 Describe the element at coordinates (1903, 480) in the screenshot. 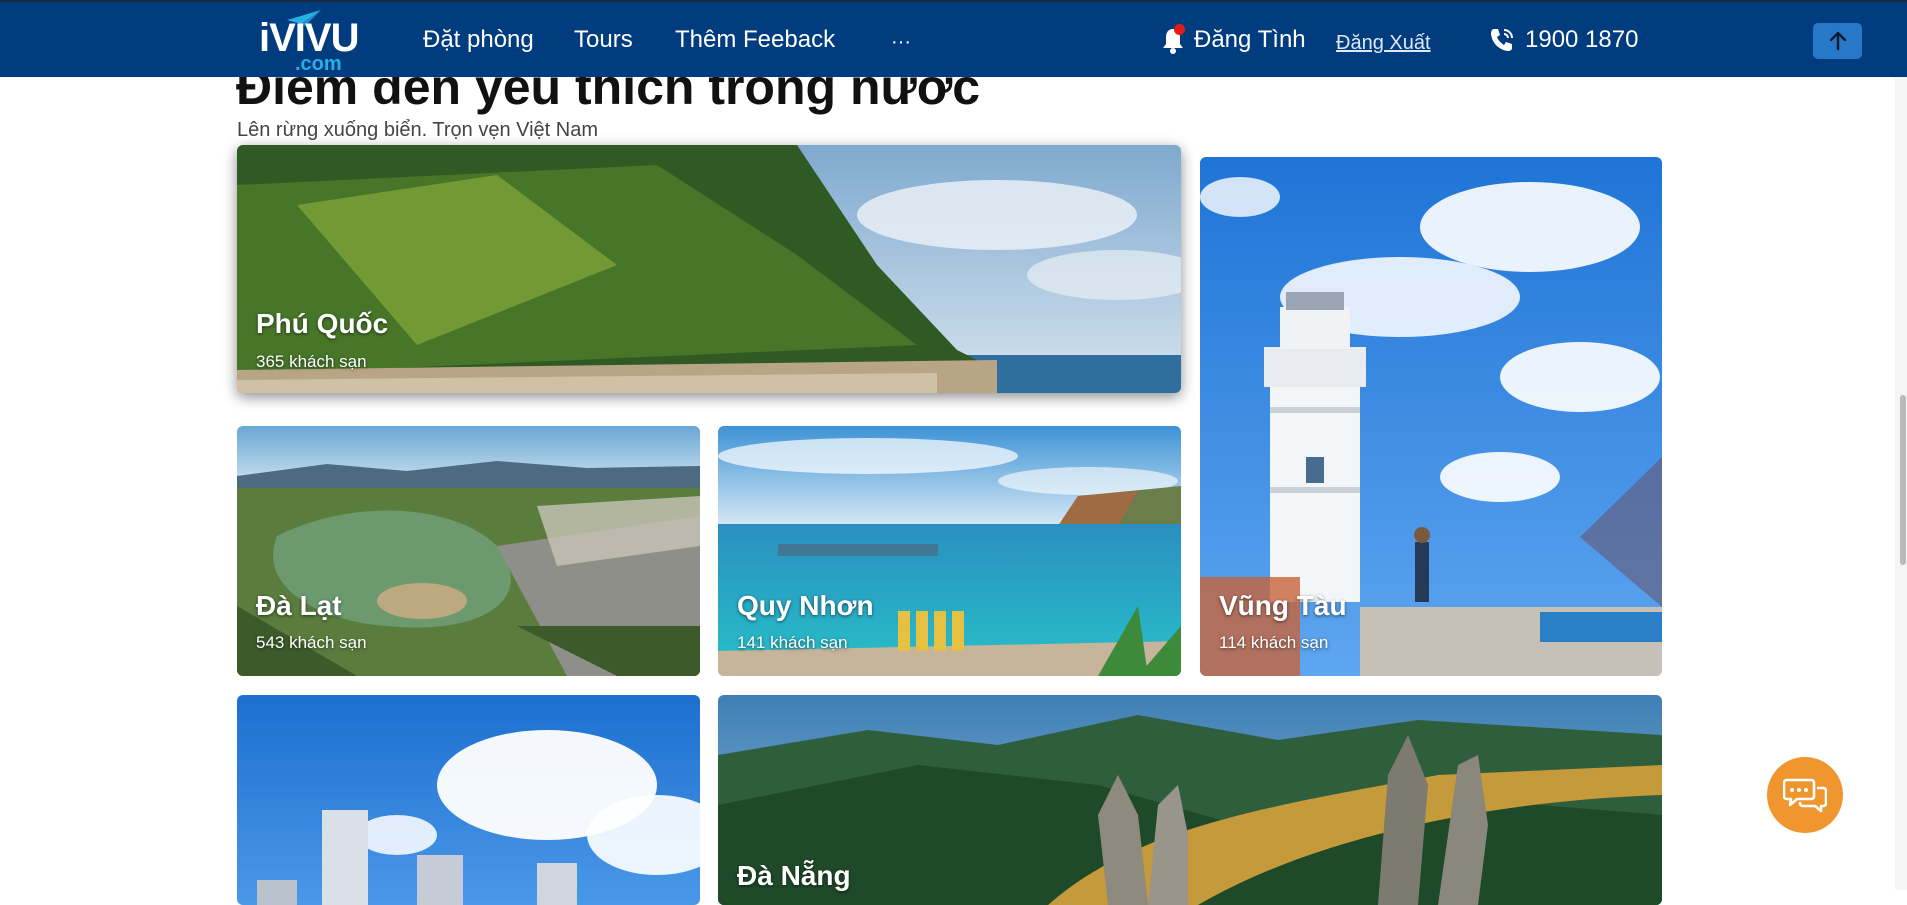

I see `scrollbar-thumb` at that location.